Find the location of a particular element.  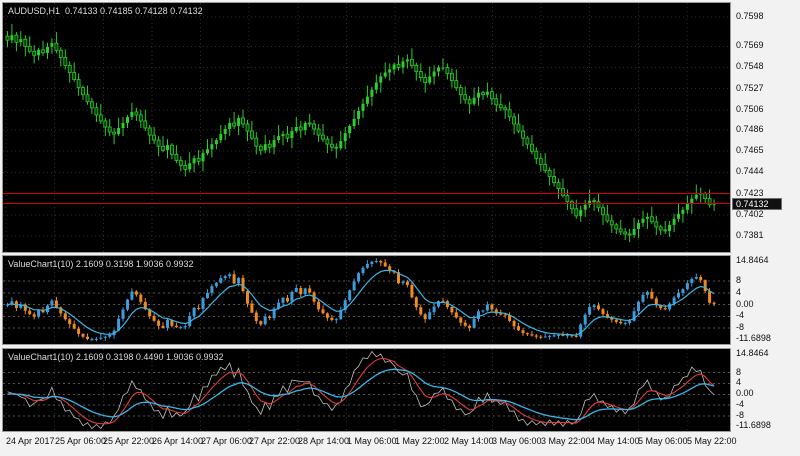

time-axis-label: 26 Apr 14:00 is located at coordinates (178, 441).